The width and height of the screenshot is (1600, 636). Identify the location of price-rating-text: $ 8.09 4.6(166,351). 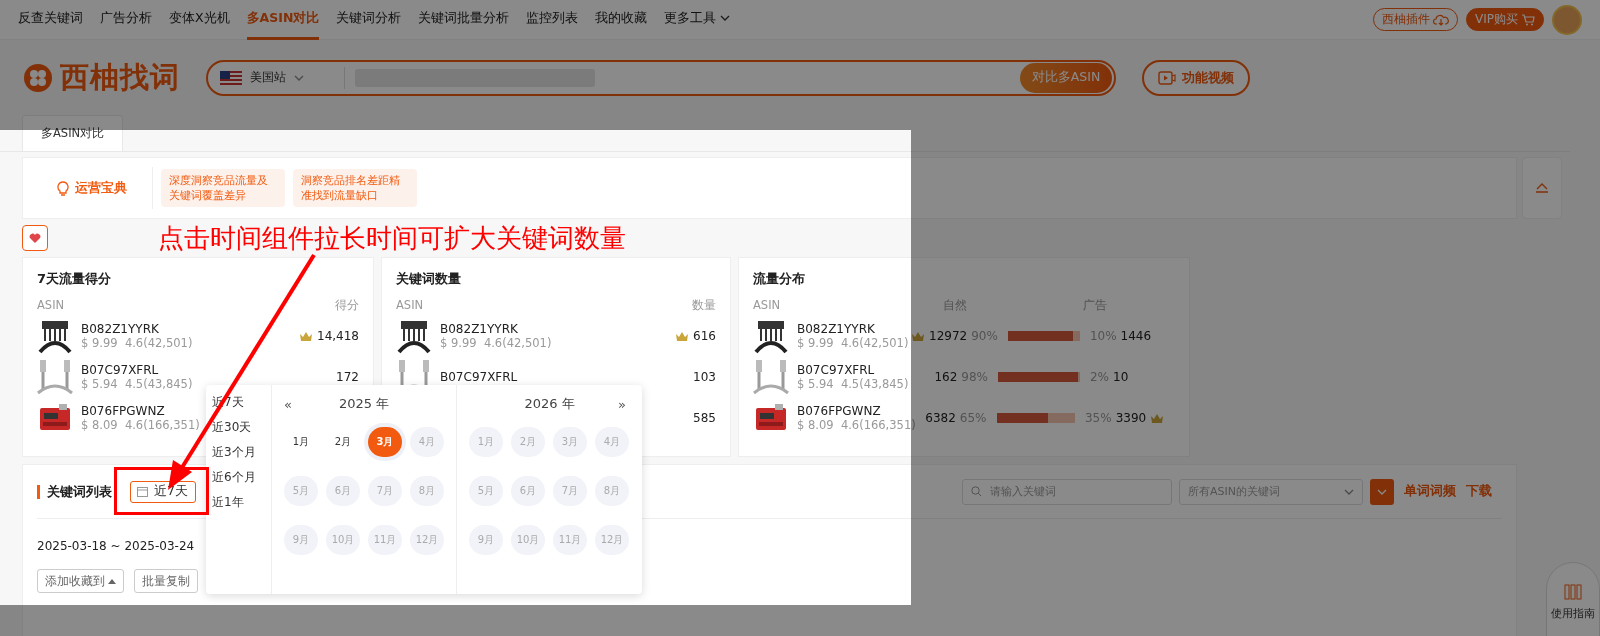
(140, 425).